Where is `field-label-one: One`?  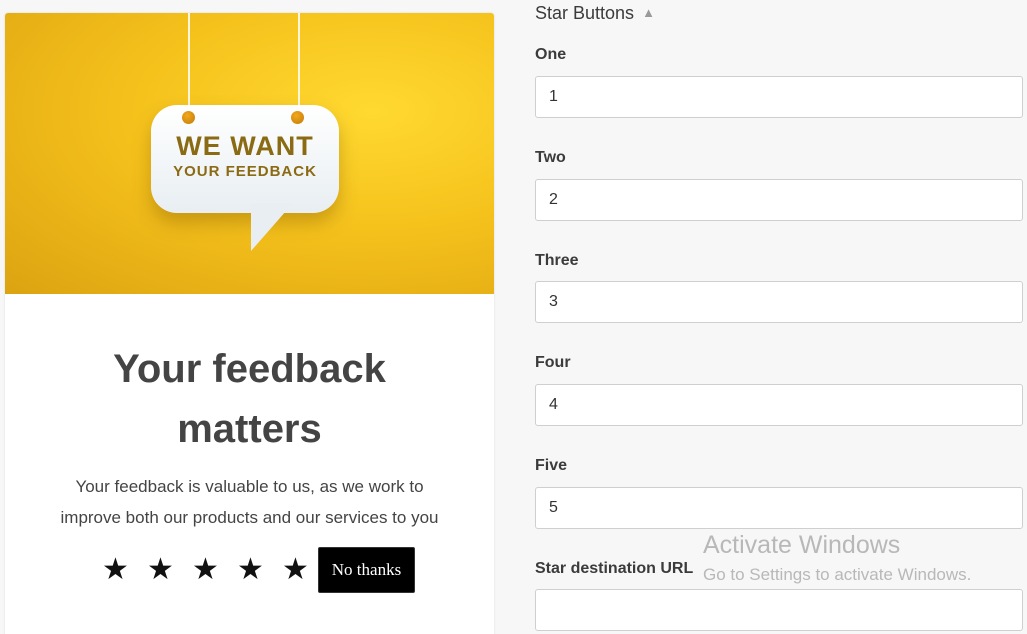 field-label-one: One is located at coordinates (551, 54).